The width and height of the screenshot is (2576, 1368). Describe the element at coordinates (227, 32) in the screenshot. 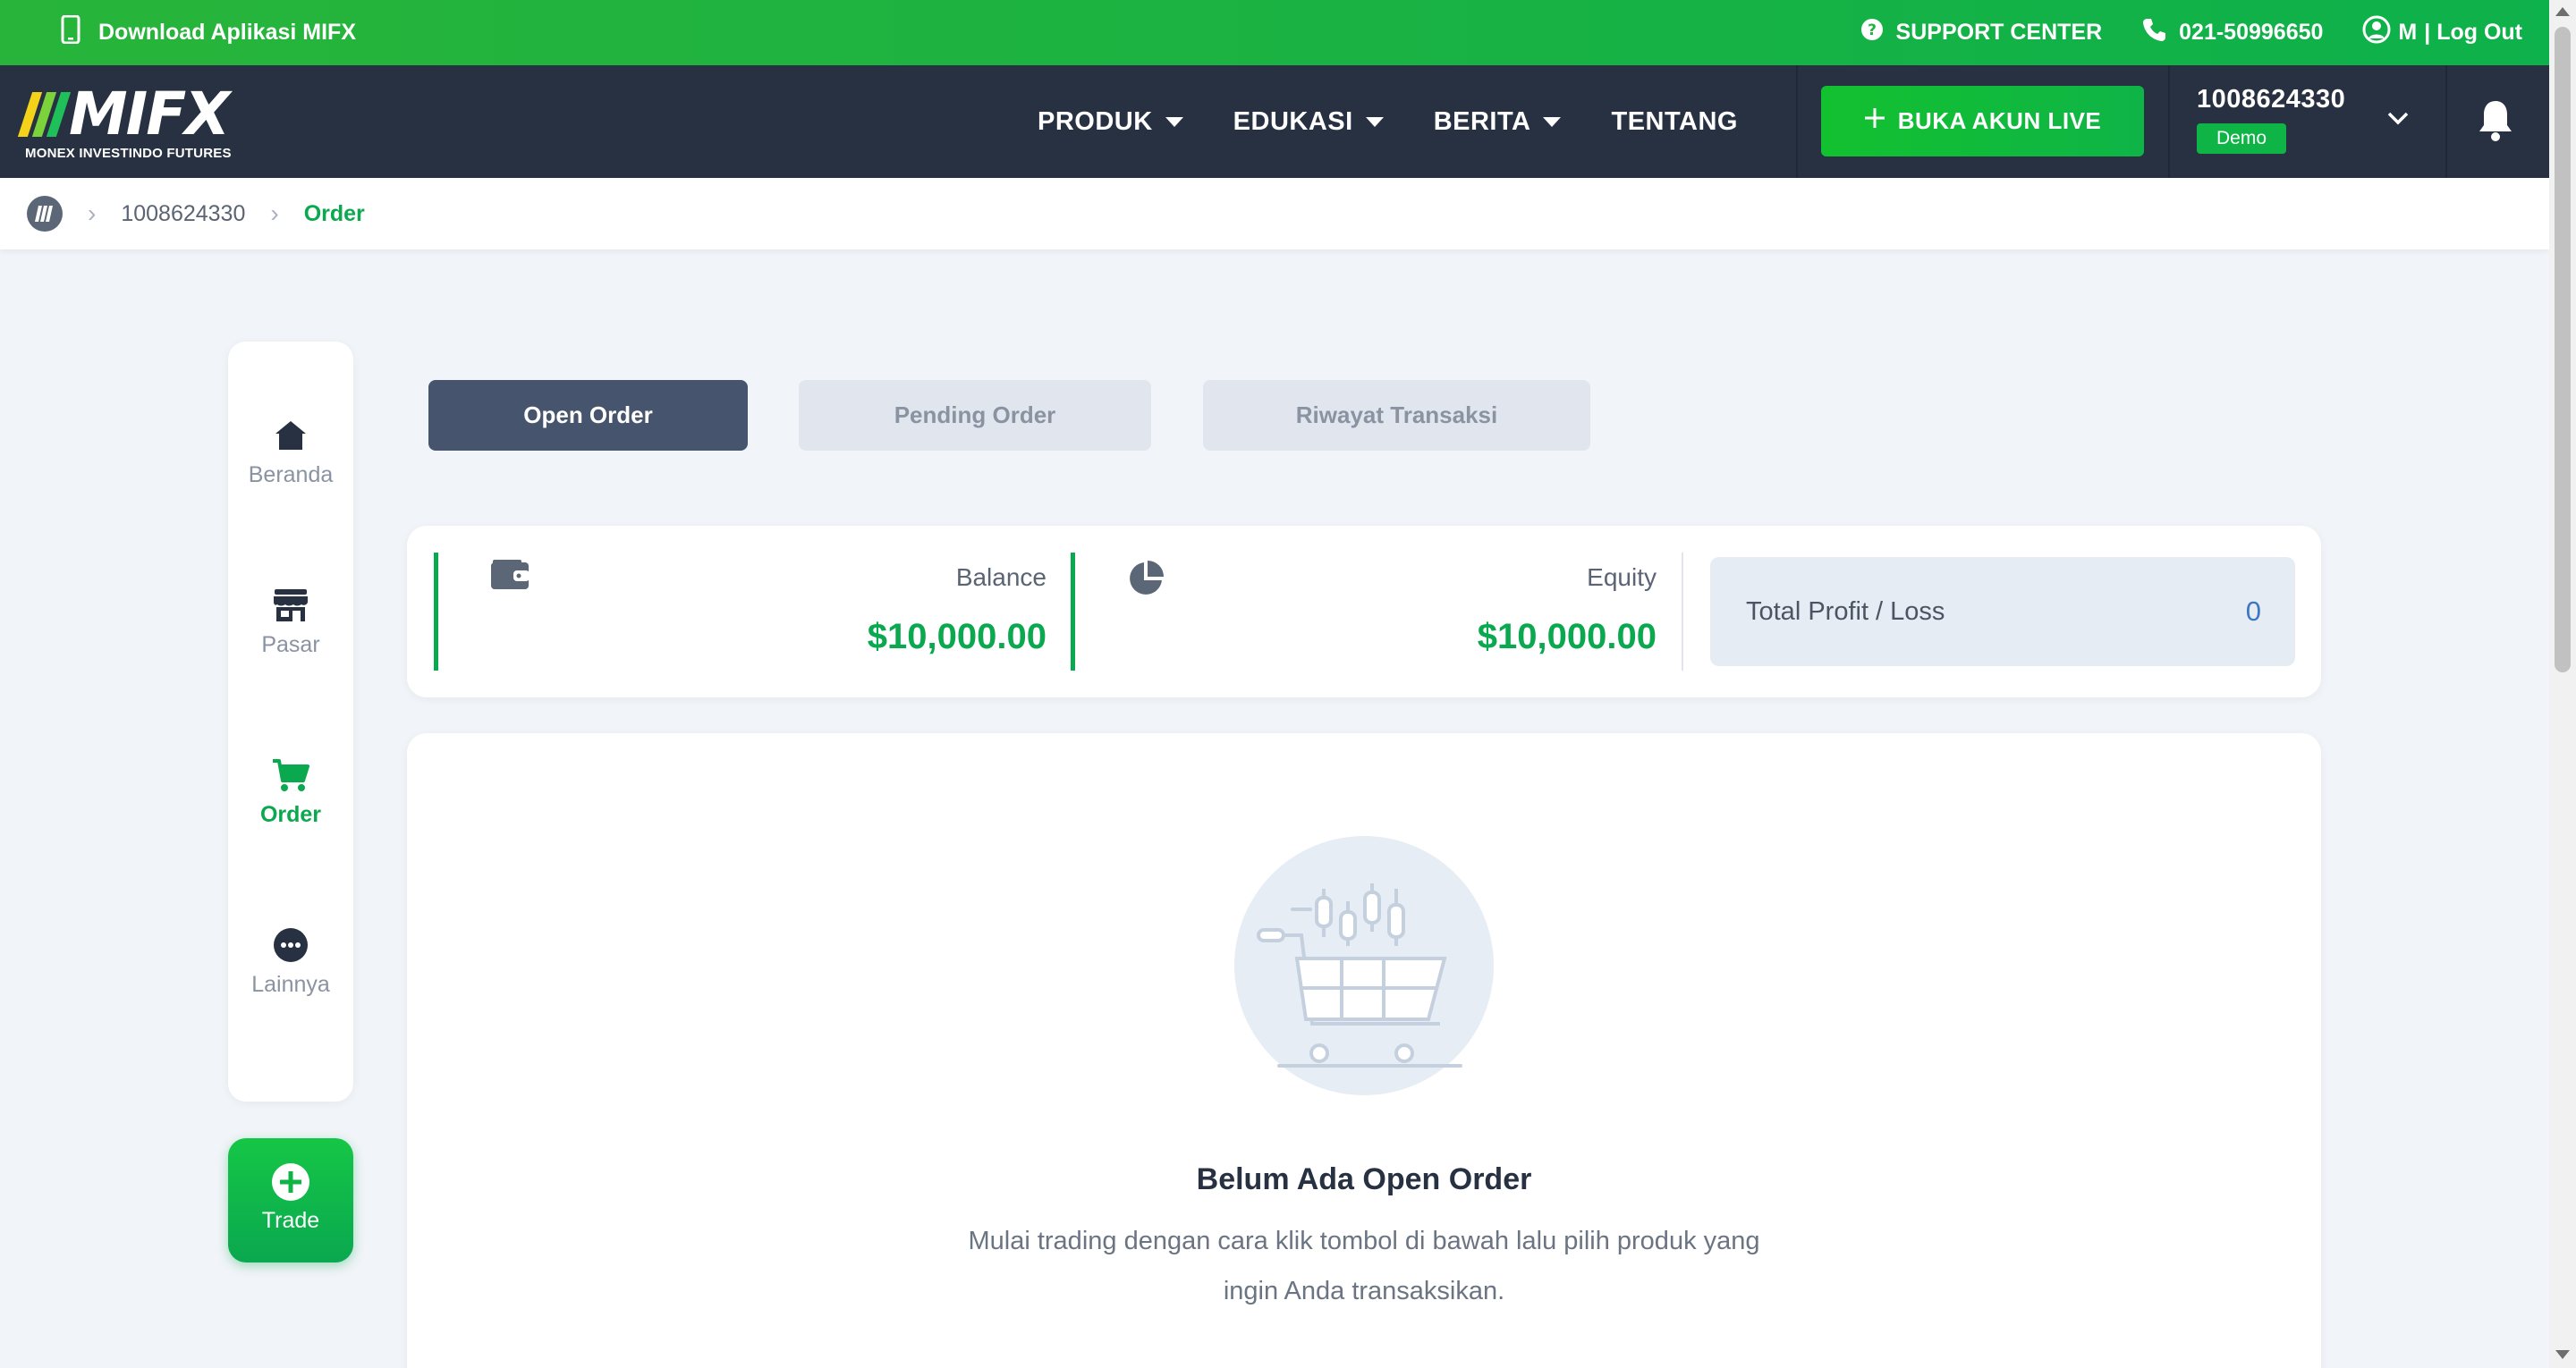

I see `download-app-label: Download Aplikasi MIFX` at that location.